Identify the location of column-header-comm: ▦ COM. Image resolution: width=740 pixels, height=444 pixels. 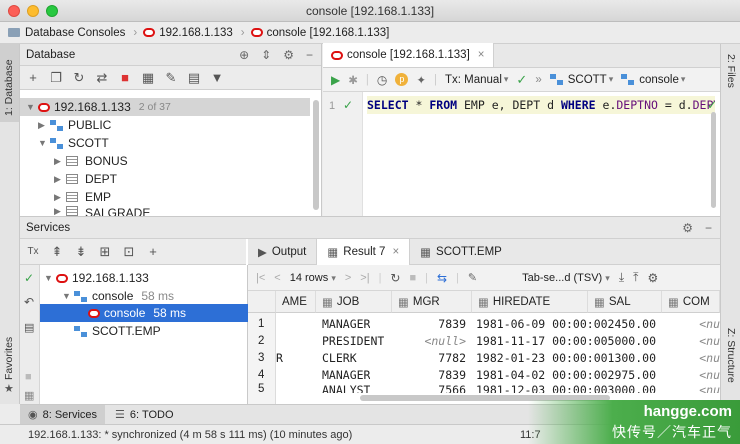
(691, 302).